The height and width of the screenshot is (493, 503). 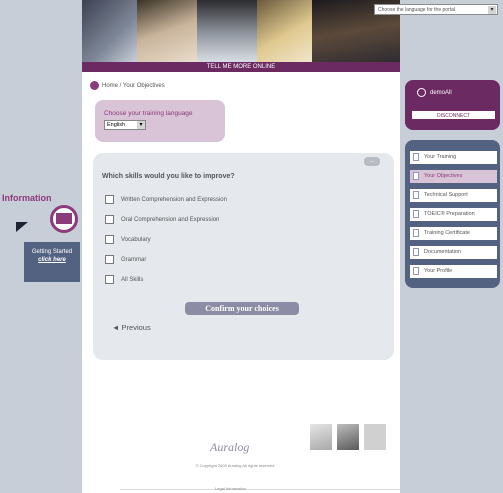 I want to click on click-here-link: click here, so click(x=52, y=260).